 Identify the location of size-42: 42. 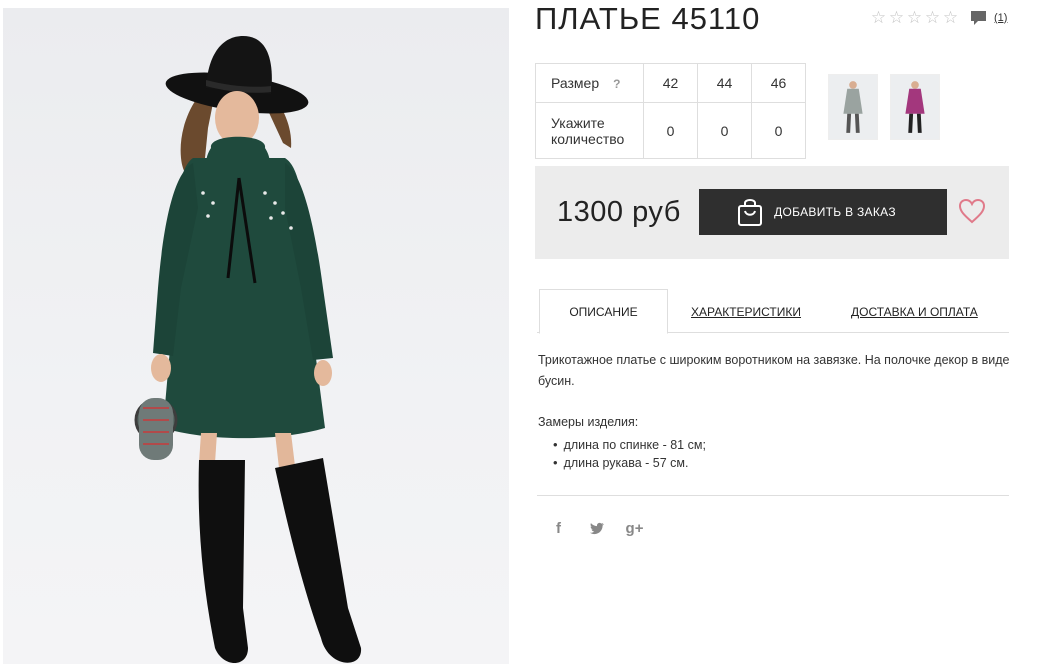
(670, 83).